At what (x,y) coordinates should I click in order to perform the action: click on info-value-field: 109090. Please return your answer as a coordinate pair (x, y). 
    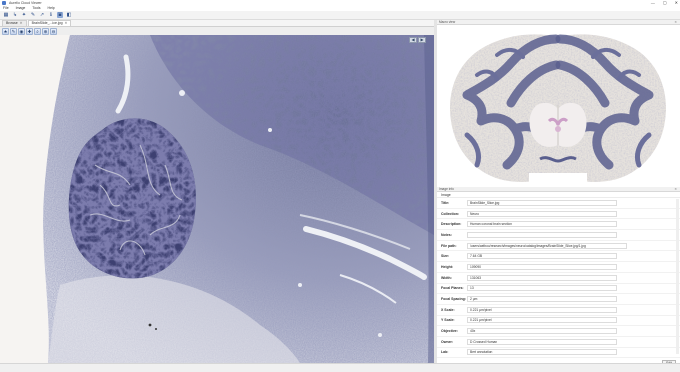
    Looking at the image, I should click on (542, 266).